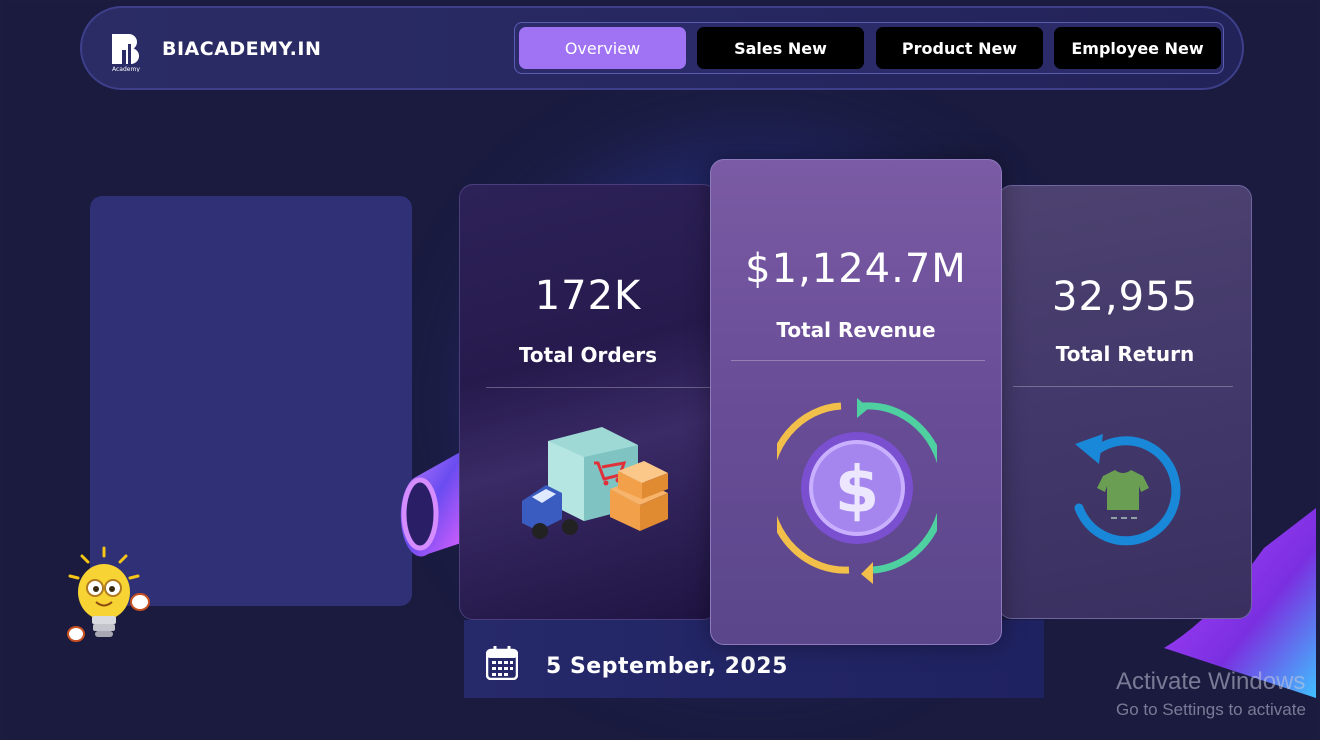 This screenshot has height=740, width=1320. I want to click on activate-windows-title: Activate Windows, so click(1211, 681).